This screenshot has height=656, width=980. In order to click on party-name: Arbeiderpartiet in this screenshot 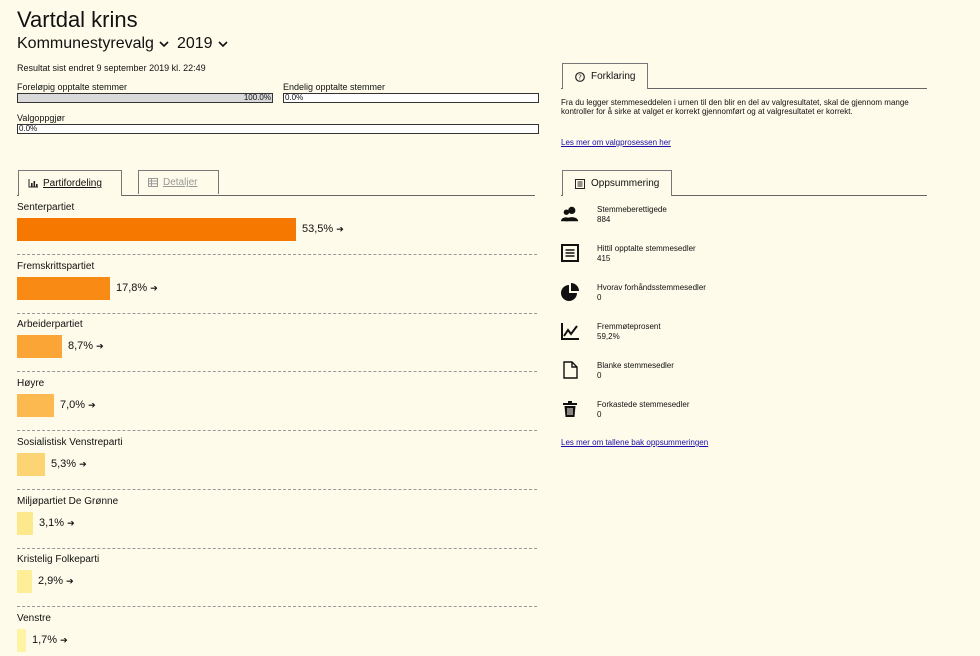, I will do `click(50, 325)`.